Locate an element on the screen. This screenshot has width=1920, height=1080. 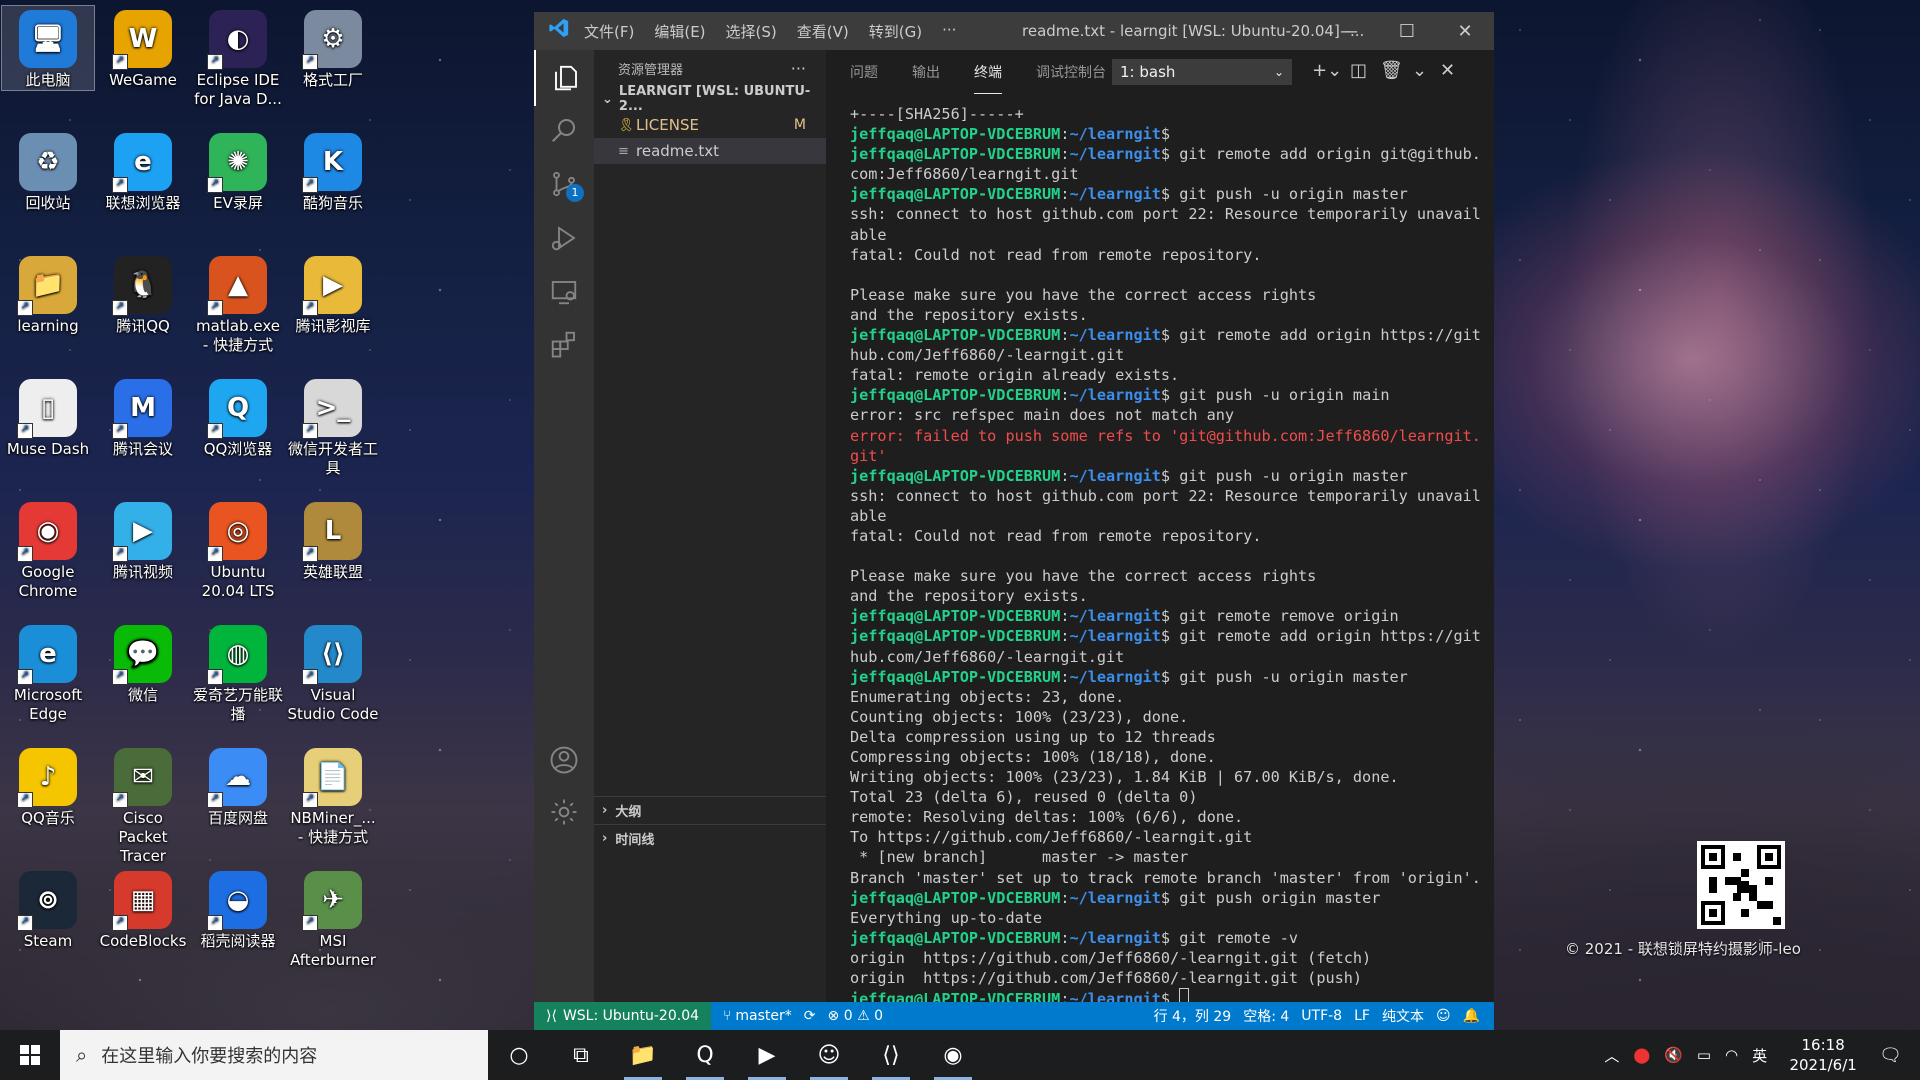
terminal-select: 1: bash ⌄ is located at coordinates (1202, 72).